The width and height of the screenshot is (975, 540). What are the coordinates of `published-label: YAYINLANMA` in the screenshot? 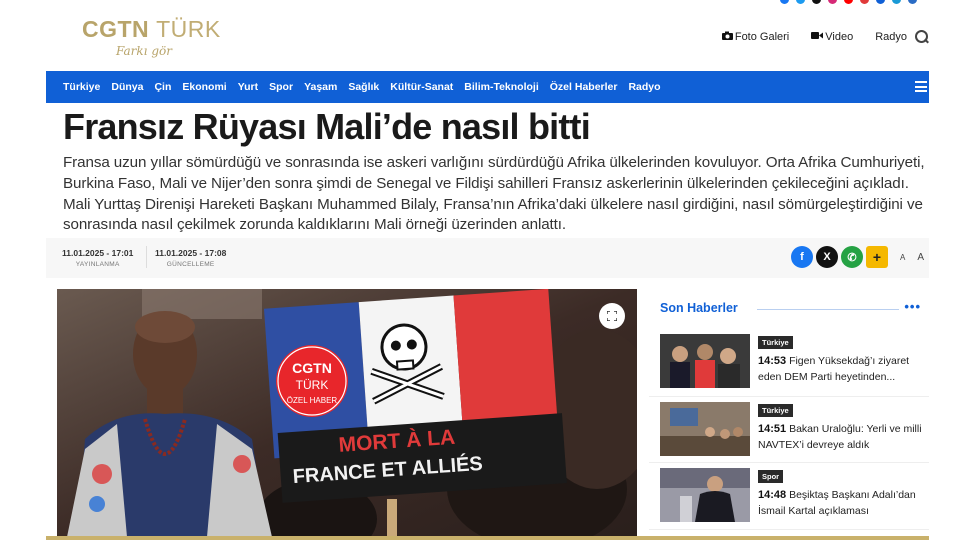 It's located at (97, 264).